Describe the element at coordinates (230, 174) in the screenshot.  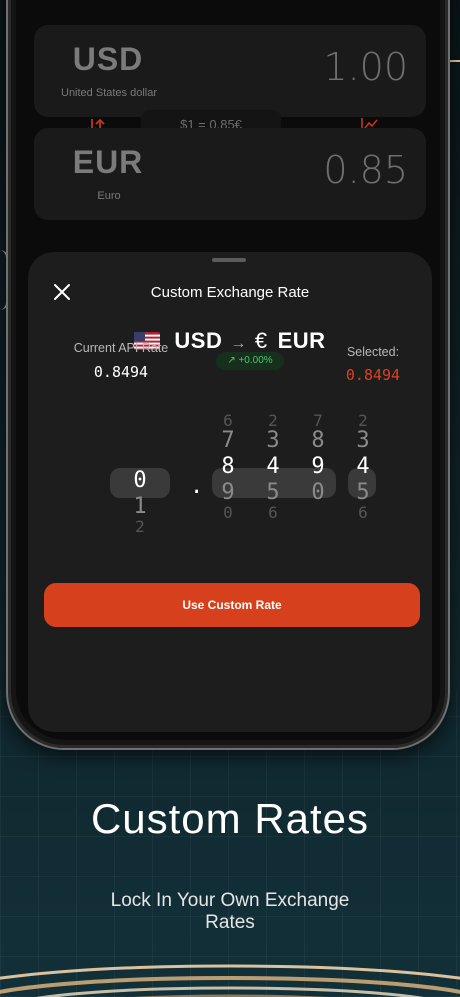
I see `to-currency-card: EUR Euro 0.85` at that location.